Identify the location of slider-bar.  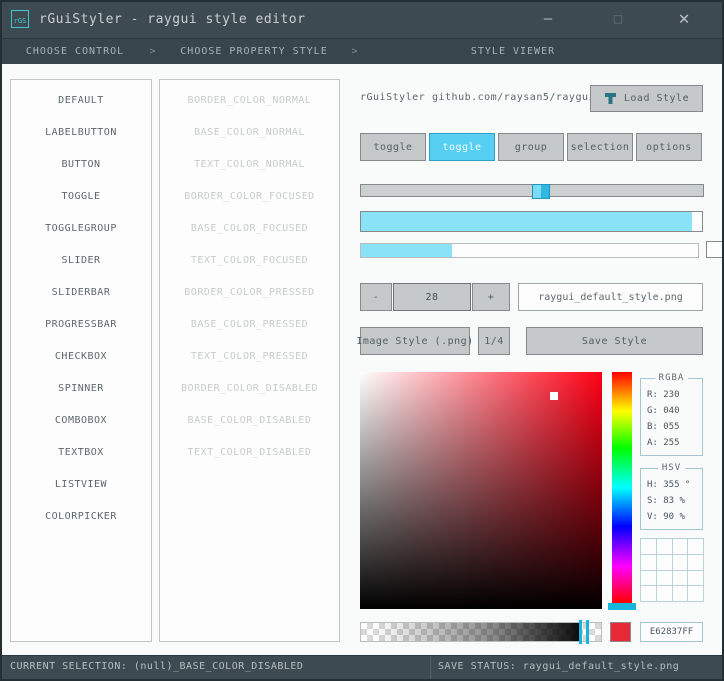
(531, 221).